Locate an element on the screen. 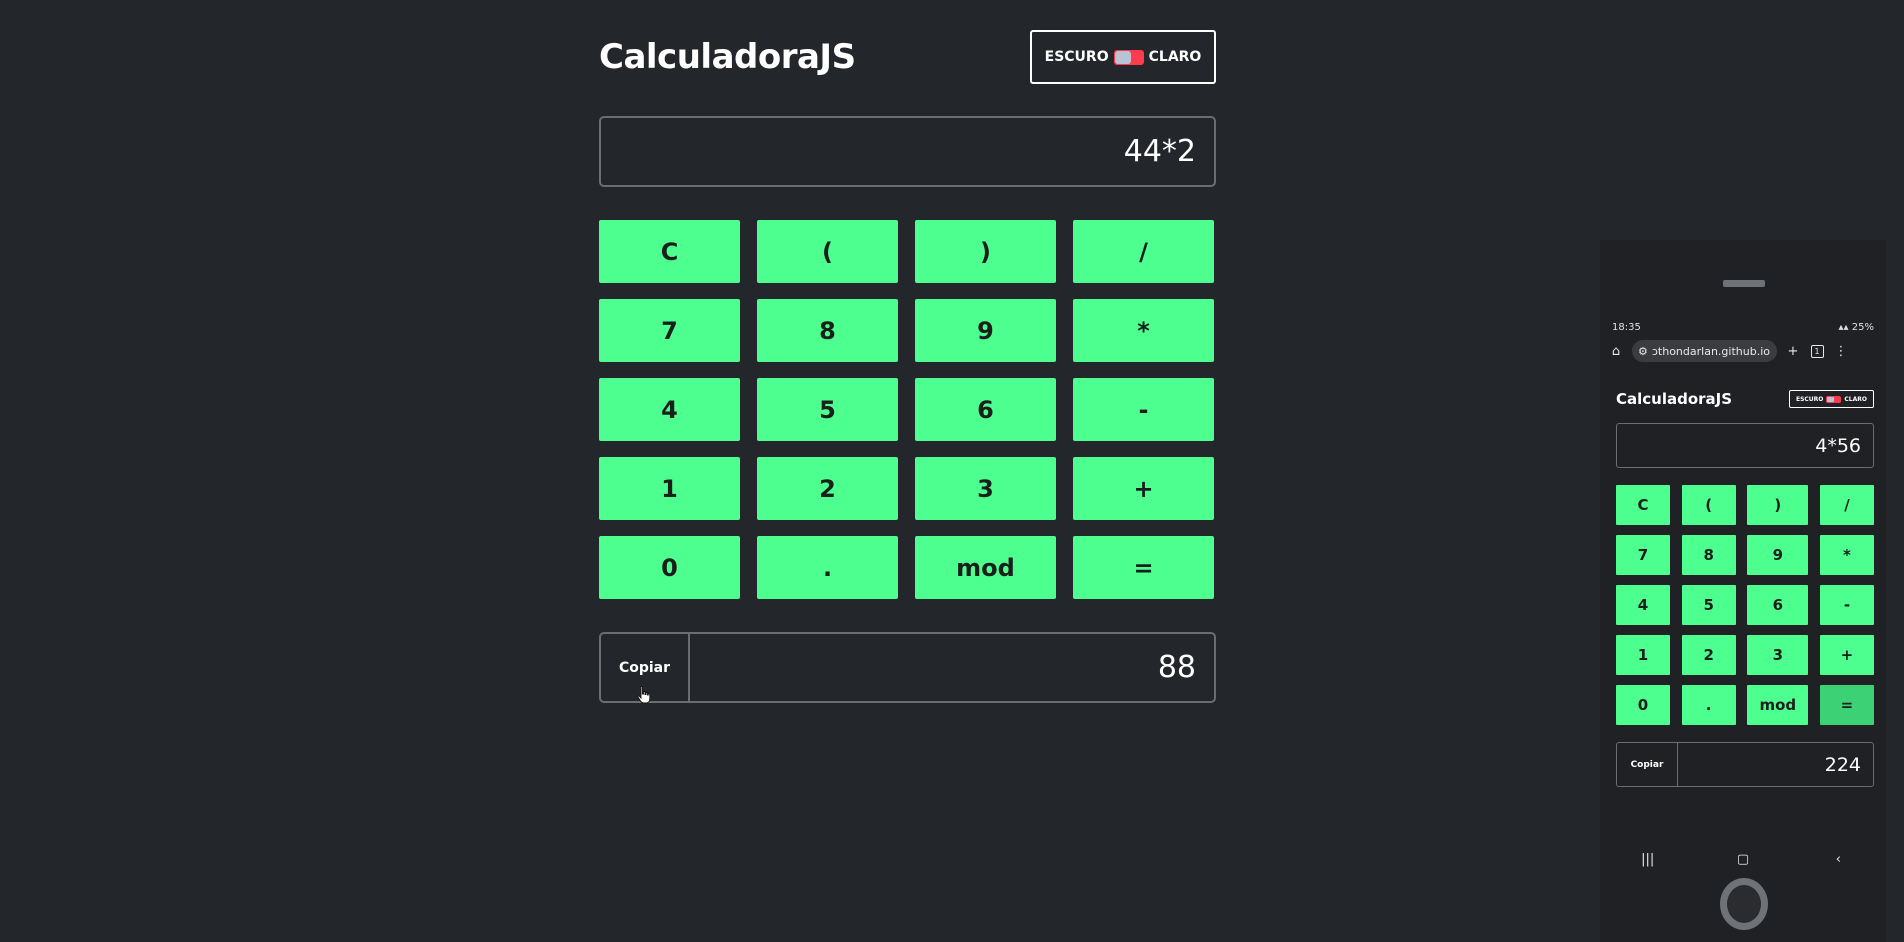 This screenshot has width=1904, height=942. site-settings-icon: ⚙ is located at coordinates (1643, 351).